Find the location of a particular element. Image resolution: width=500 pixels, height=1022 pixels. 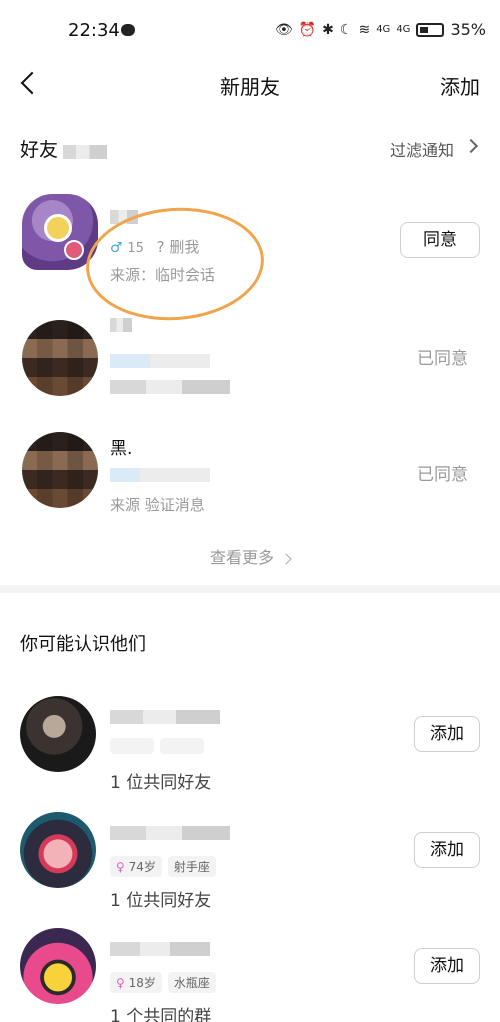

friend-source: 来源 验证消息 is located at coordinates (157, 505).